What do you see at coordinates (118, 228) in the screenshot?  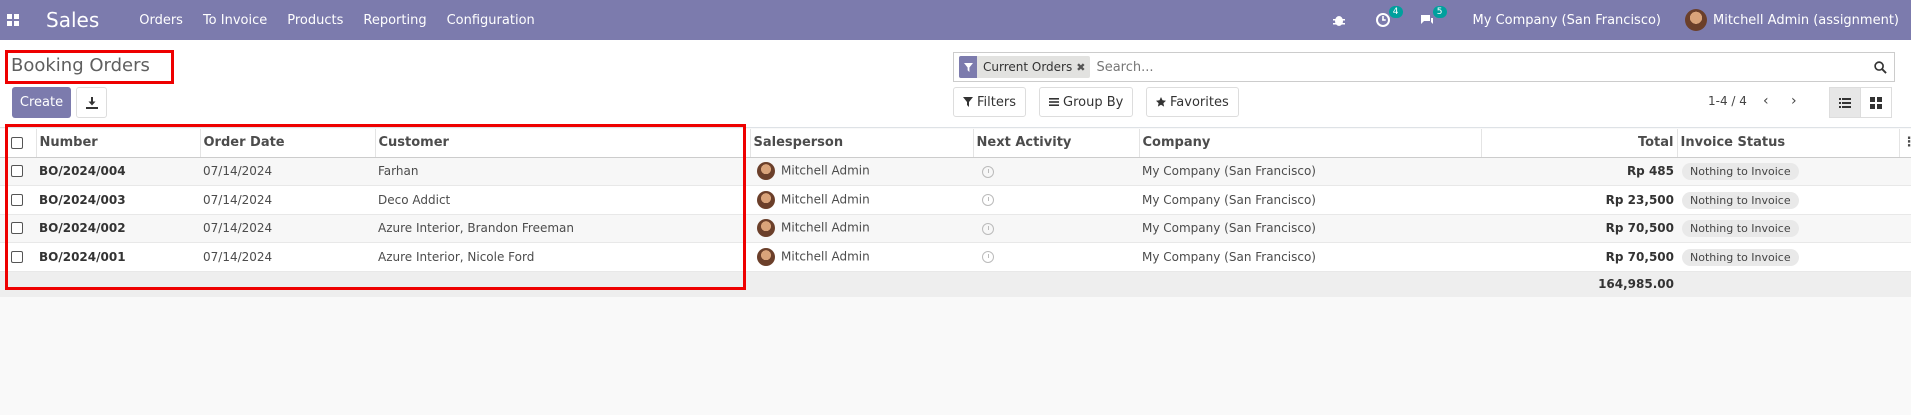 I see `order-number: BO/2024/002` at bounding box center [118, 228].